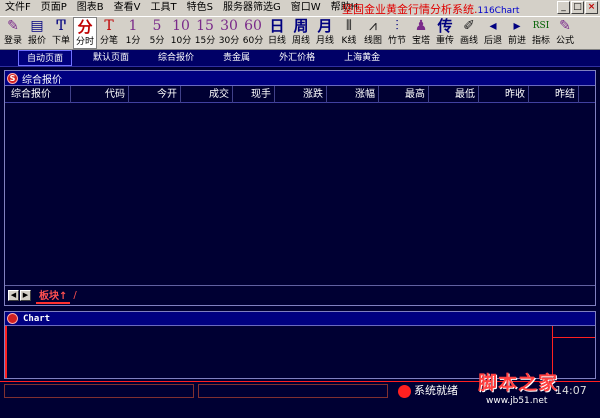  I want to click on col-header-change: 涨跌, so click(301, 94).